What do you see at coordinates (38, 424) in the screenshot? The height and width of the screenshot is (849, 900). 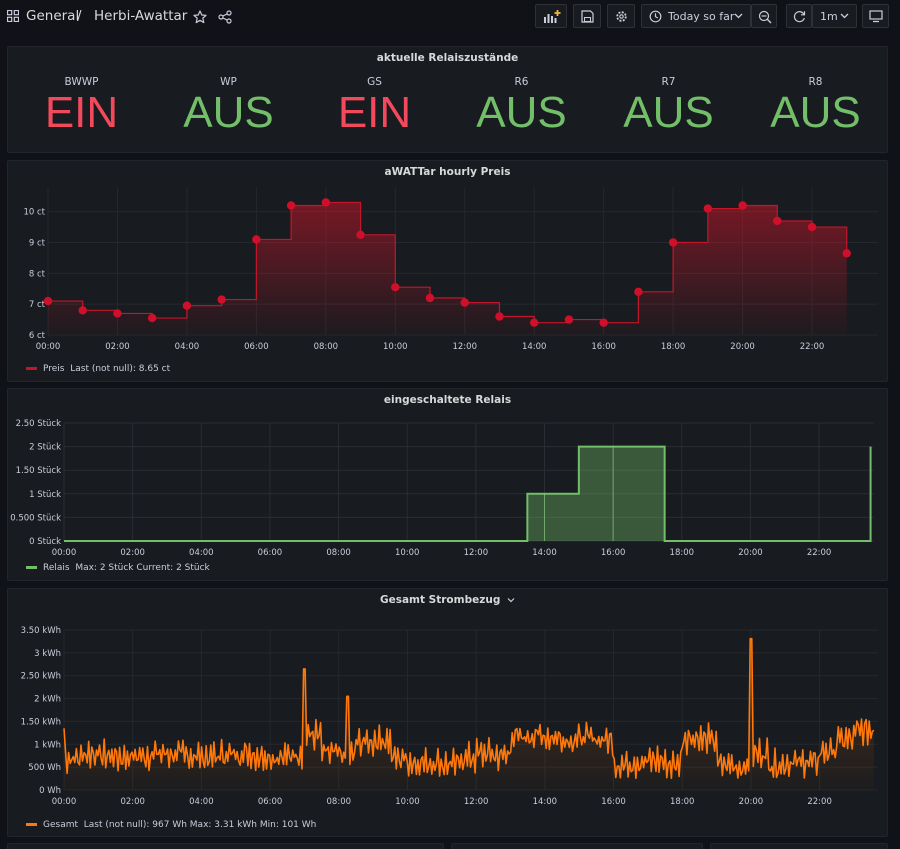 I see `y-tick-label: 2.50 Stück` at bounding box center [38, 424].